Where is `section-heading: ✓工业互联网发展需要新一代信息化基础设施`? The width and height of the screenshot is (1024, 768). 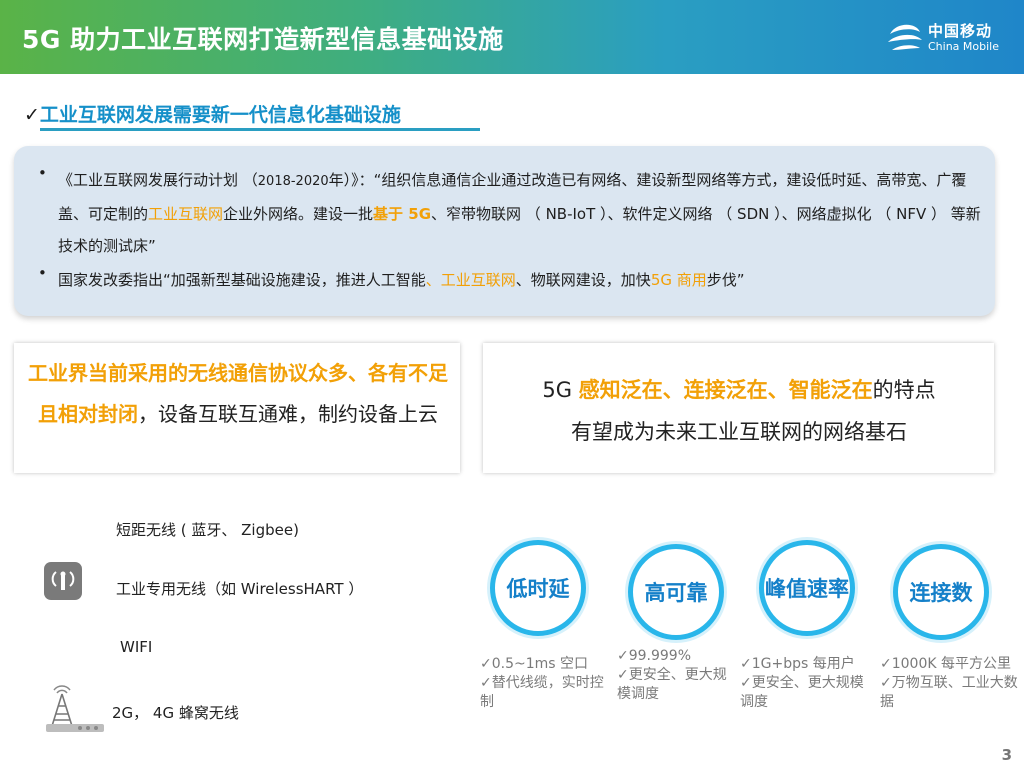 section-heading: ✓工业互联网发展需要新一代信息化基础设施 is located at coordinates (212, 113).